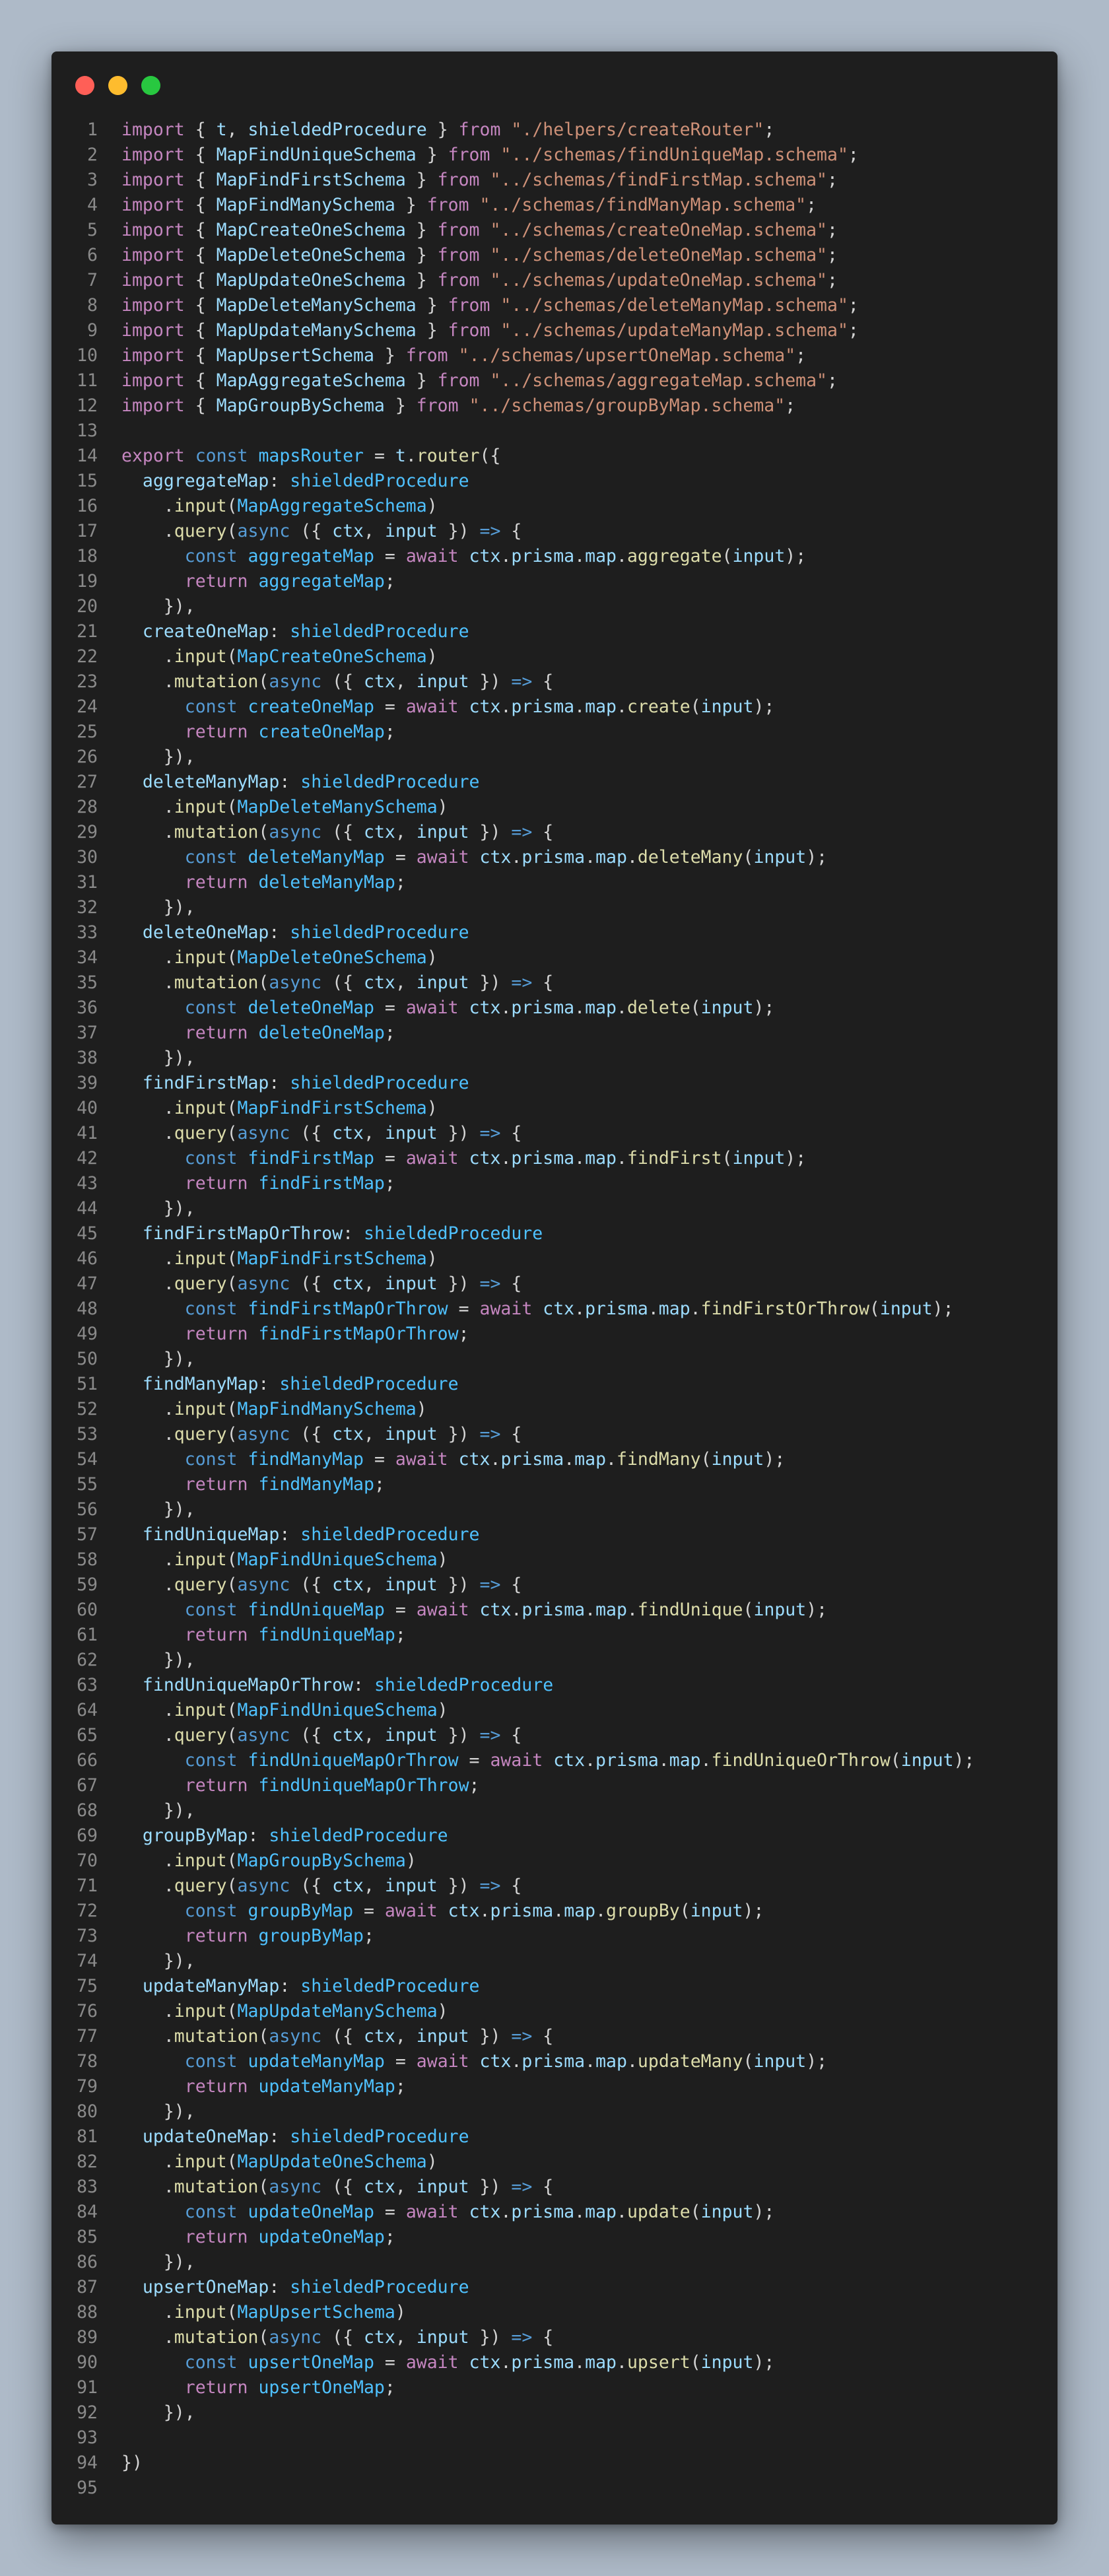 This screenshot has height=2576, width=1109. What do you see at coordinates (273, 2011) in the screenshot?
I see `line-text: .input(MapUpdateManySchema)` at bounding box center [273, 2011].